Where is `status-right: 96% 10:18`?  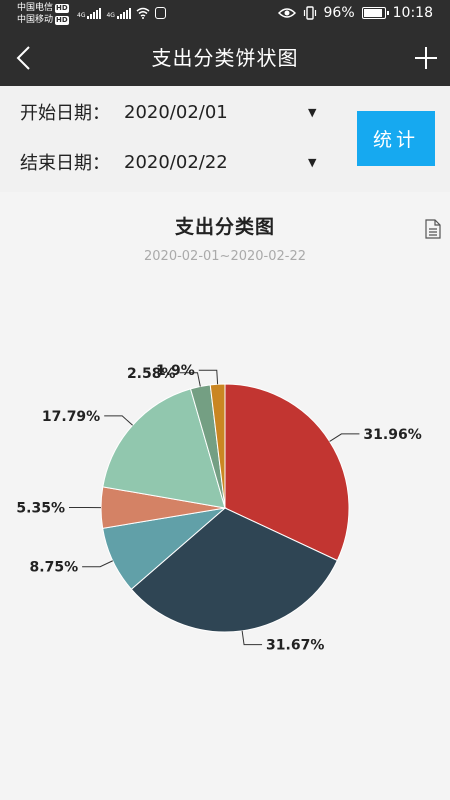
status-right: 96% 10:18 is located at coordinates (355, 13).